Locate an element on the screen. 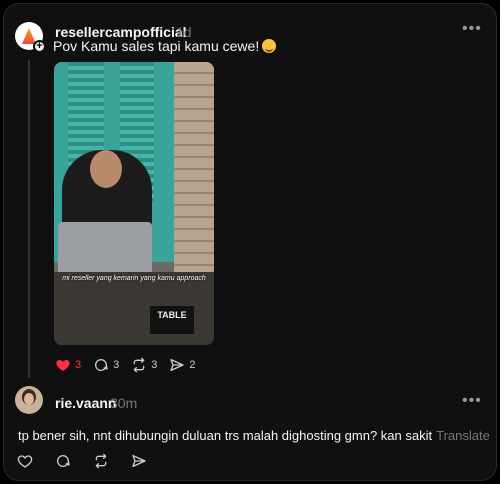 The image size is (500, 484). reply-action-bar is located at coordinates (90, 461).